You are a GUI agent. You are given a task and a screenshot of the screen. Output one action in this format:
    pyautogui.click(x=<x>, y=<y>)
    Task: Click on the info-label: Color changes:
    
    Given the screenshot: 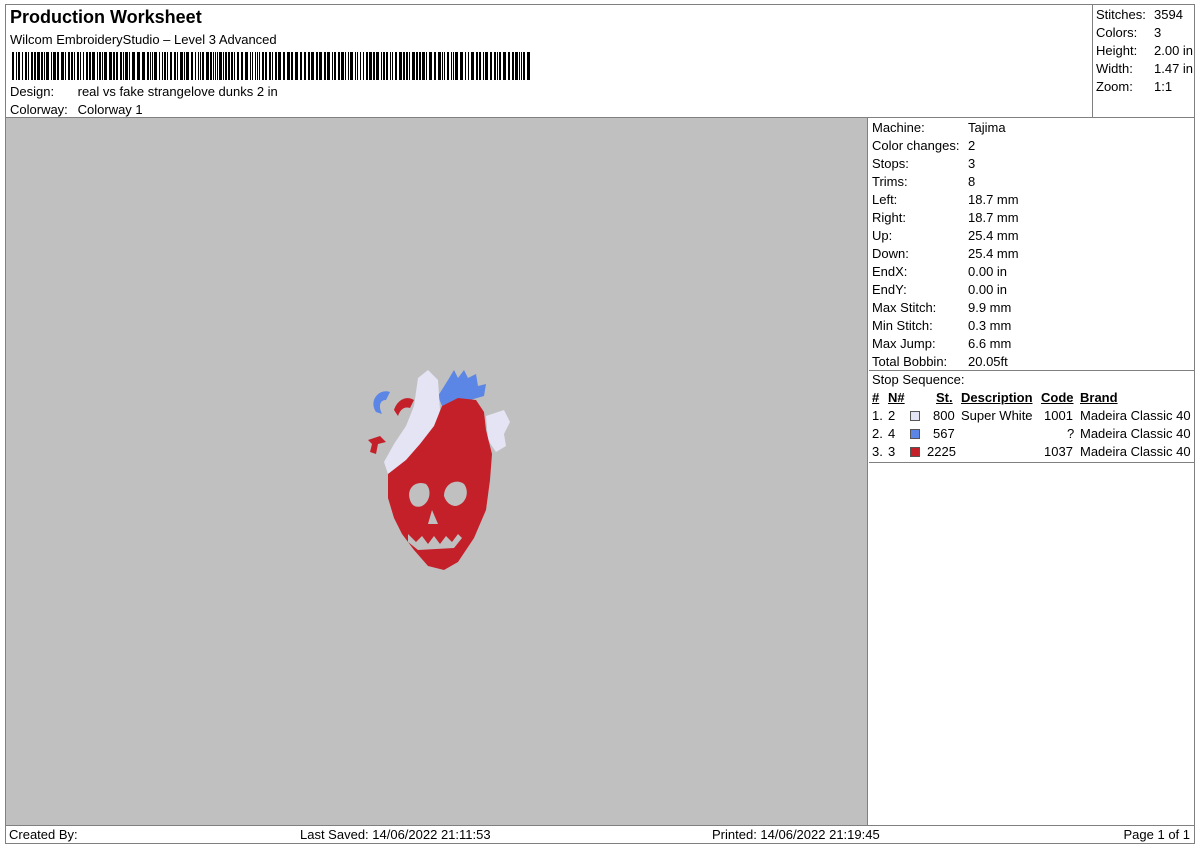 What is the action you would take?
    pyautogui.click(x=916, y=145)
    